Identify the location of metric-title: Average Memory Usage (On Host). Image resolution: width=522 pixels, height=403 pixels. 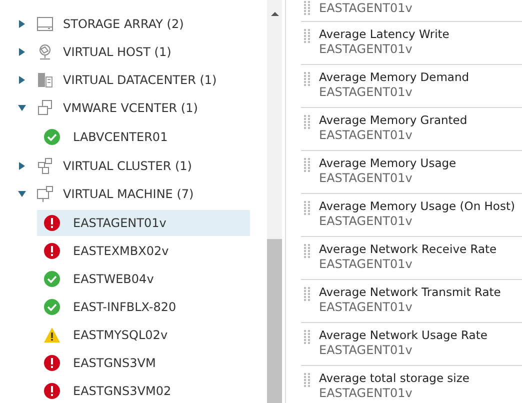
(417, 206).